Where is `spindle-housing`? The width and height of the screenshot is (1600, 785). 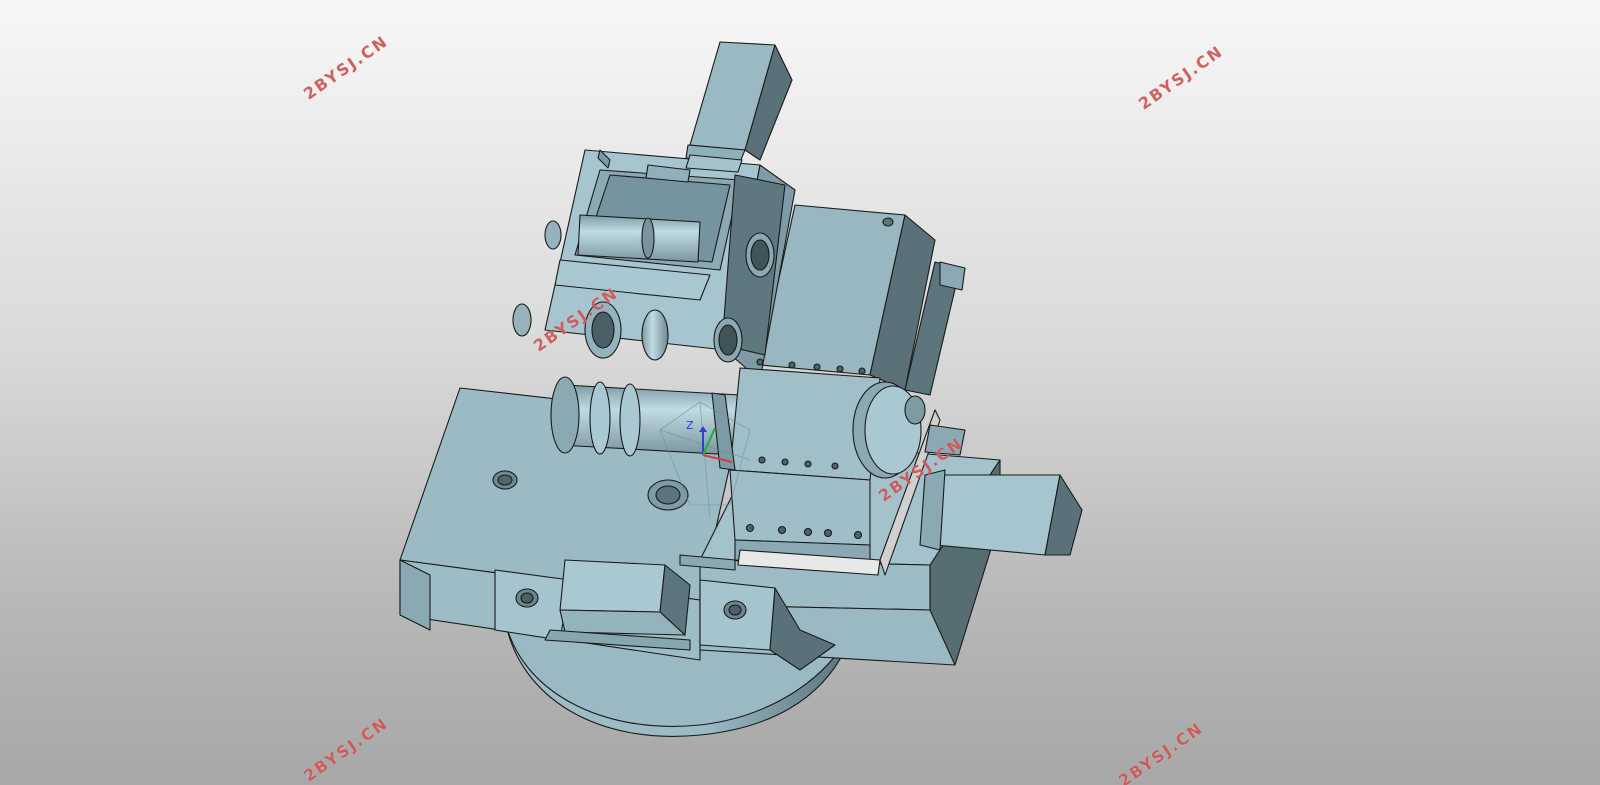
spindle-housing is located at coordinates (796, 462).